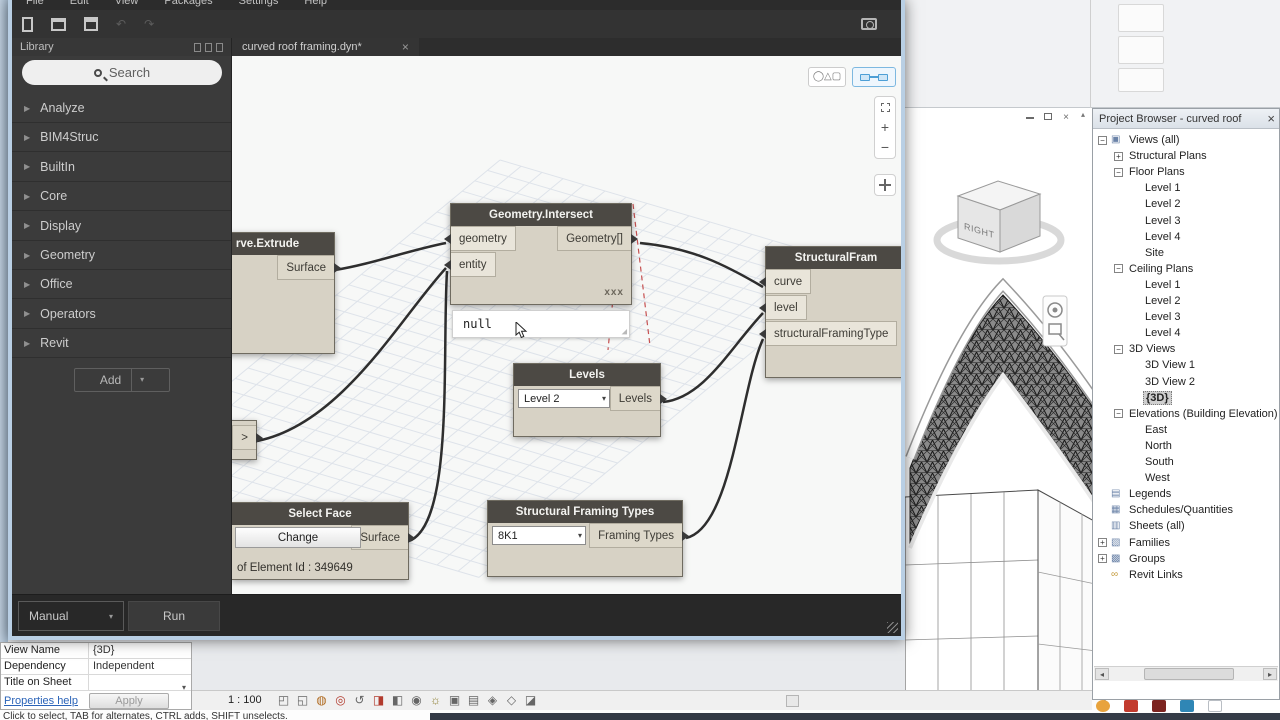  What do you see at coordinates (869, 24) in the screenshot?
I see `export-image-icon` at bounding box center [869, 24].